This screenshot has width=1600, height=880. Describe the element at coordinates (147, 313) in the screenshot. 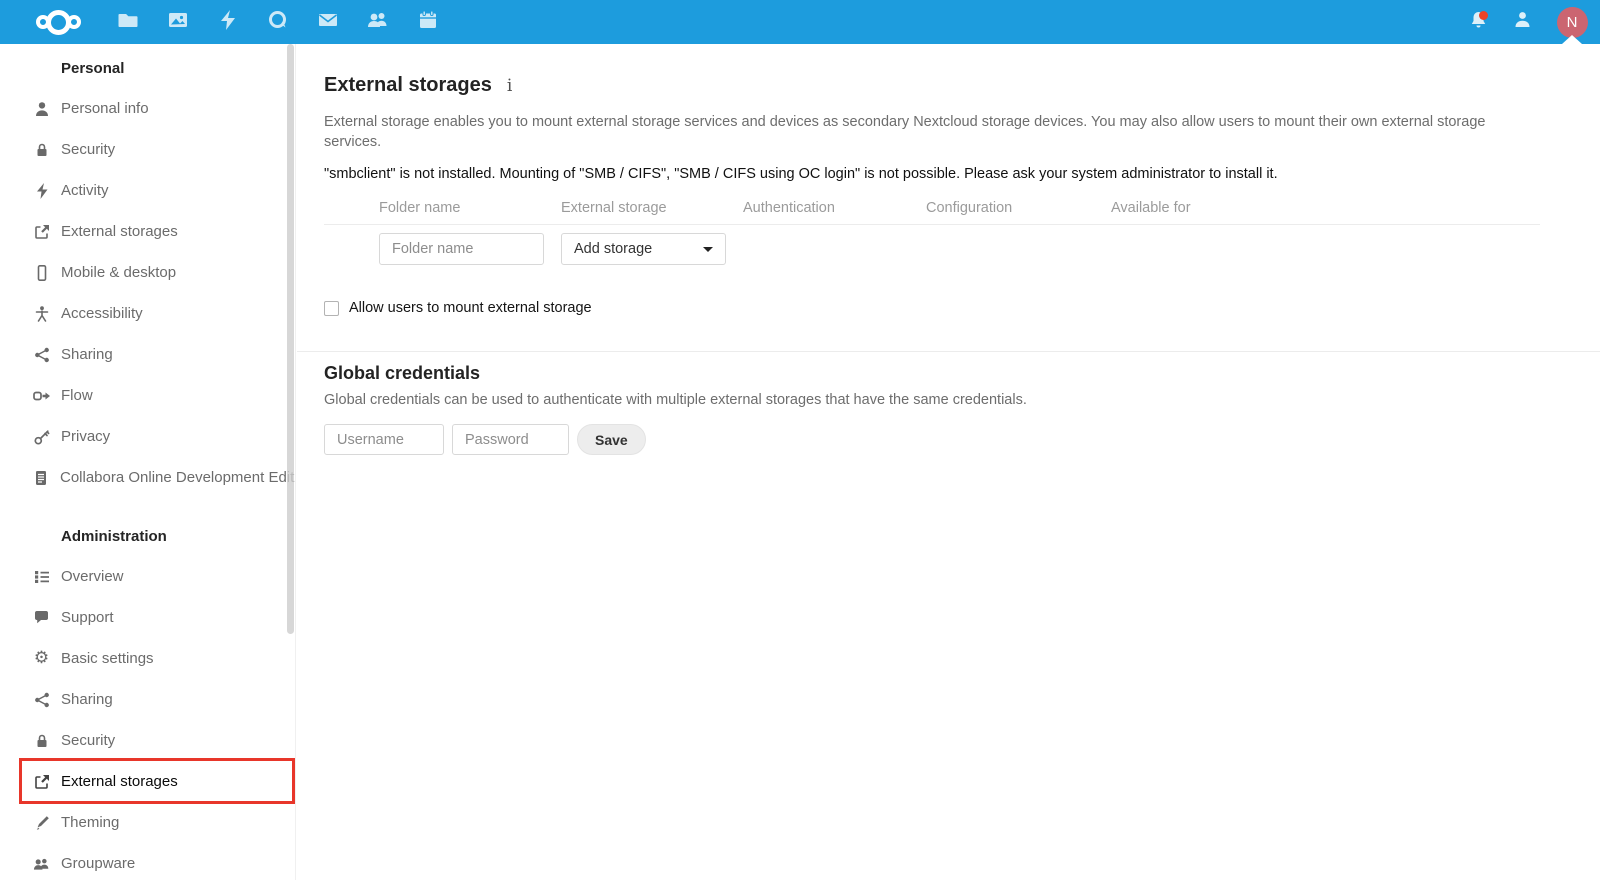

I see `sidebar-item-accessibility: Accessibility` at that location.